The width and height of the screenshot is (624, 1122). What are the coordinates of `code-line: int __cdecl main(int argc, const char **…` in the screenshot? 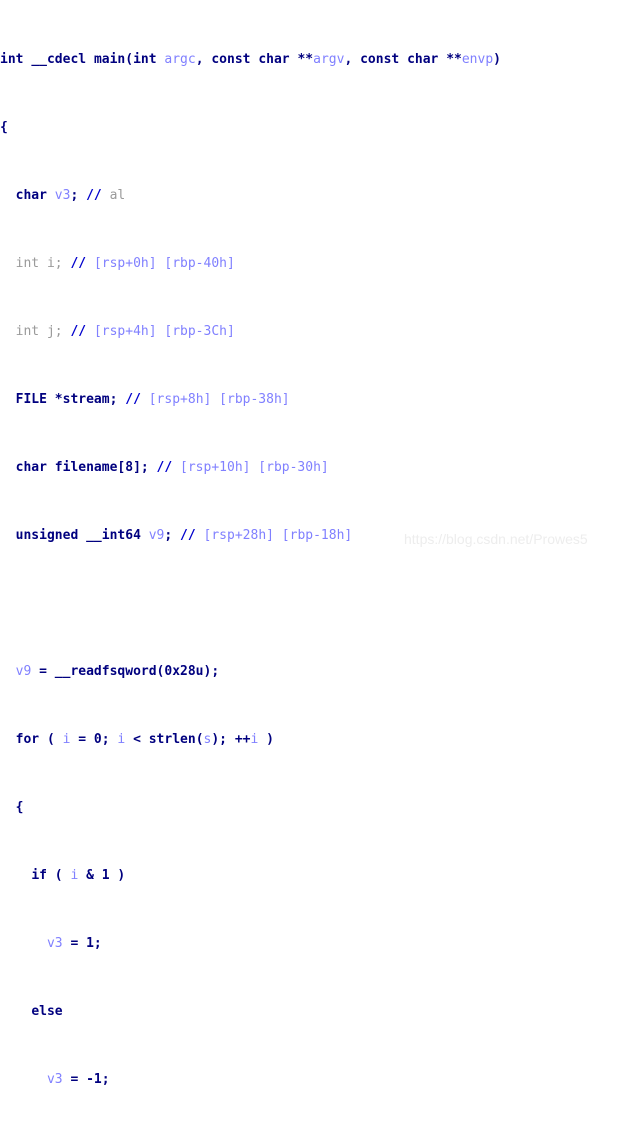 It's located at (312, 59).